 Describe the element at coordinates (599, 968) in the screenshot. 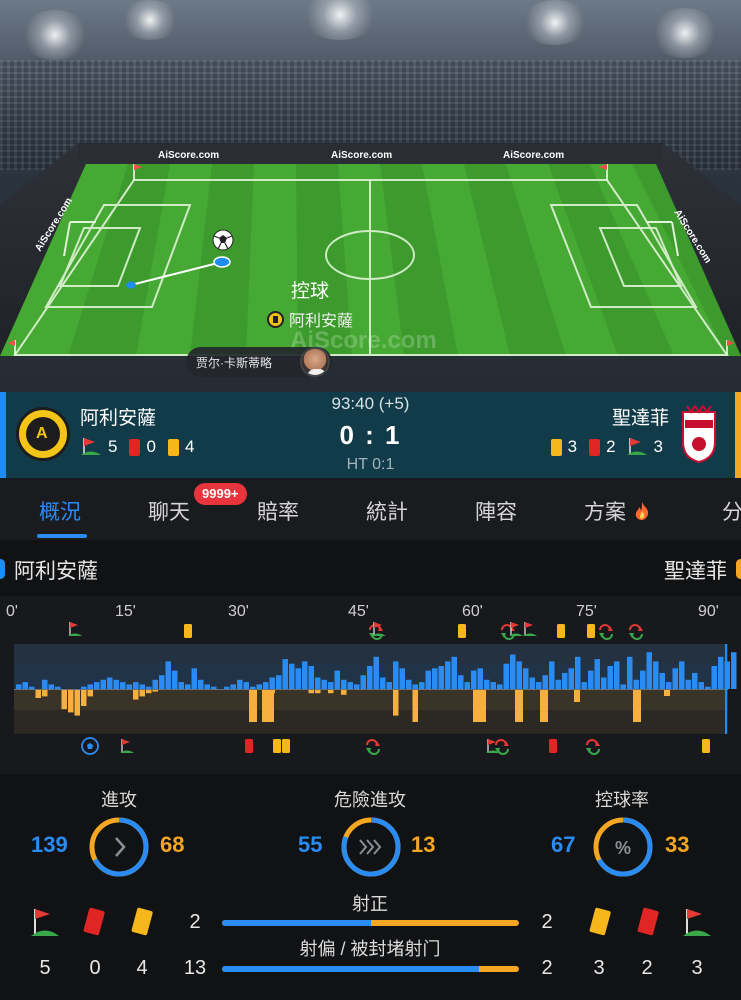

I see `away-yellow-total: 3` at that location.